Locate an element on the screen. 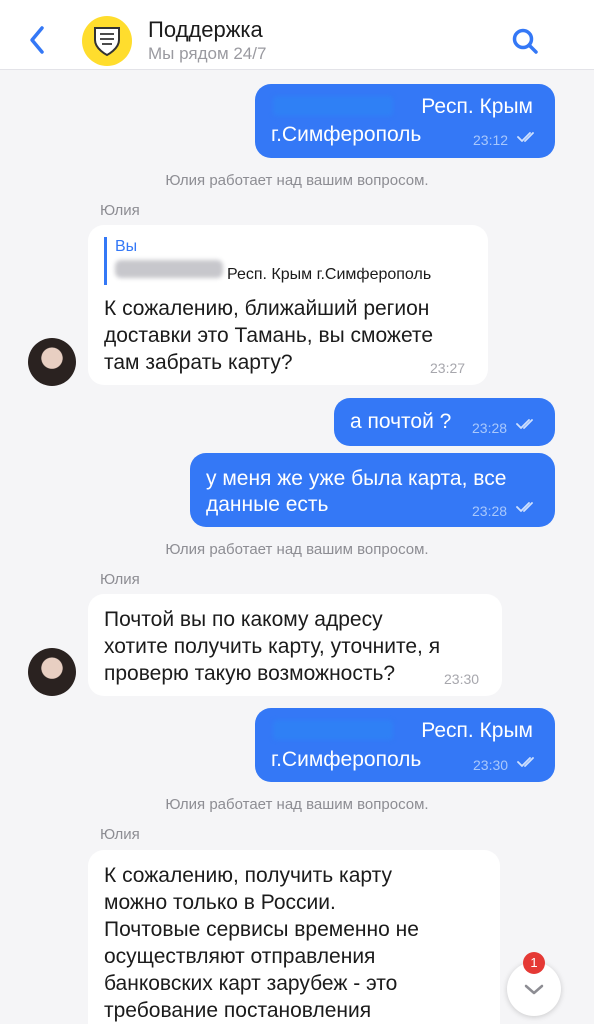  message-outgoing: Респ. Крым г.Симферополь 23:30 is located at coordinates (405, 745).